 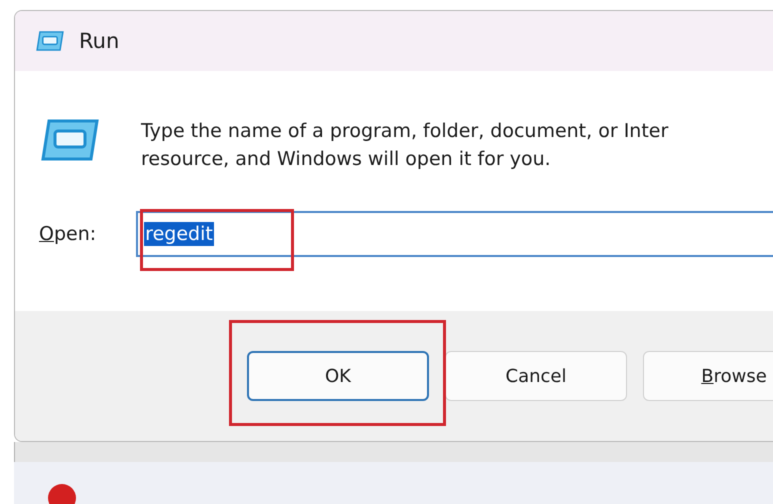 What do you see at coordinates (536, 376) in the screenshot?
I see `cancel-button: Cancel` at bounding box center [536, 376].